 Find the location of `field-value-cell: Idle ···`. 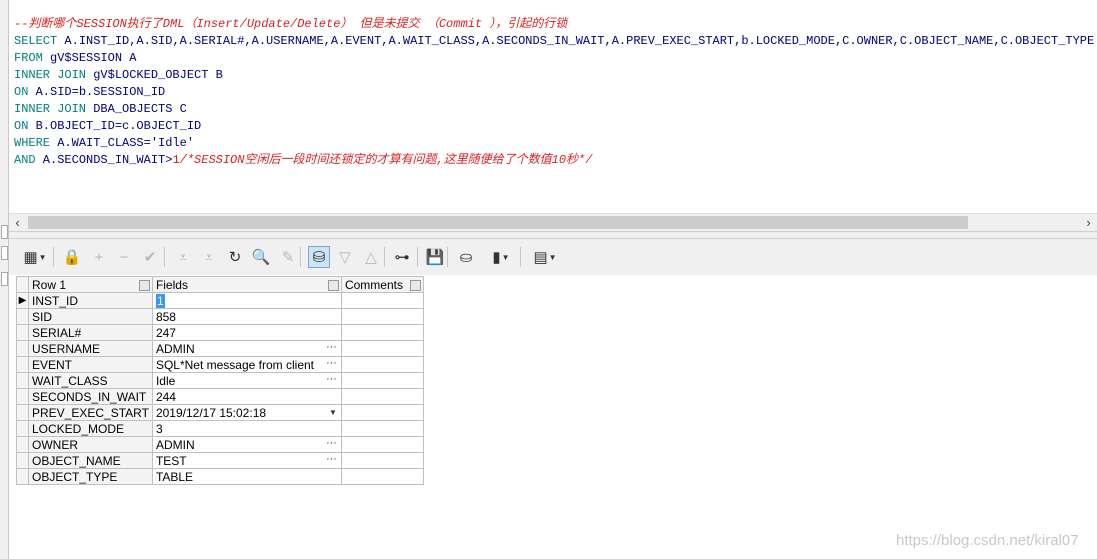

field-value-cell: Idle ··· is located at coordinates (246, 380).